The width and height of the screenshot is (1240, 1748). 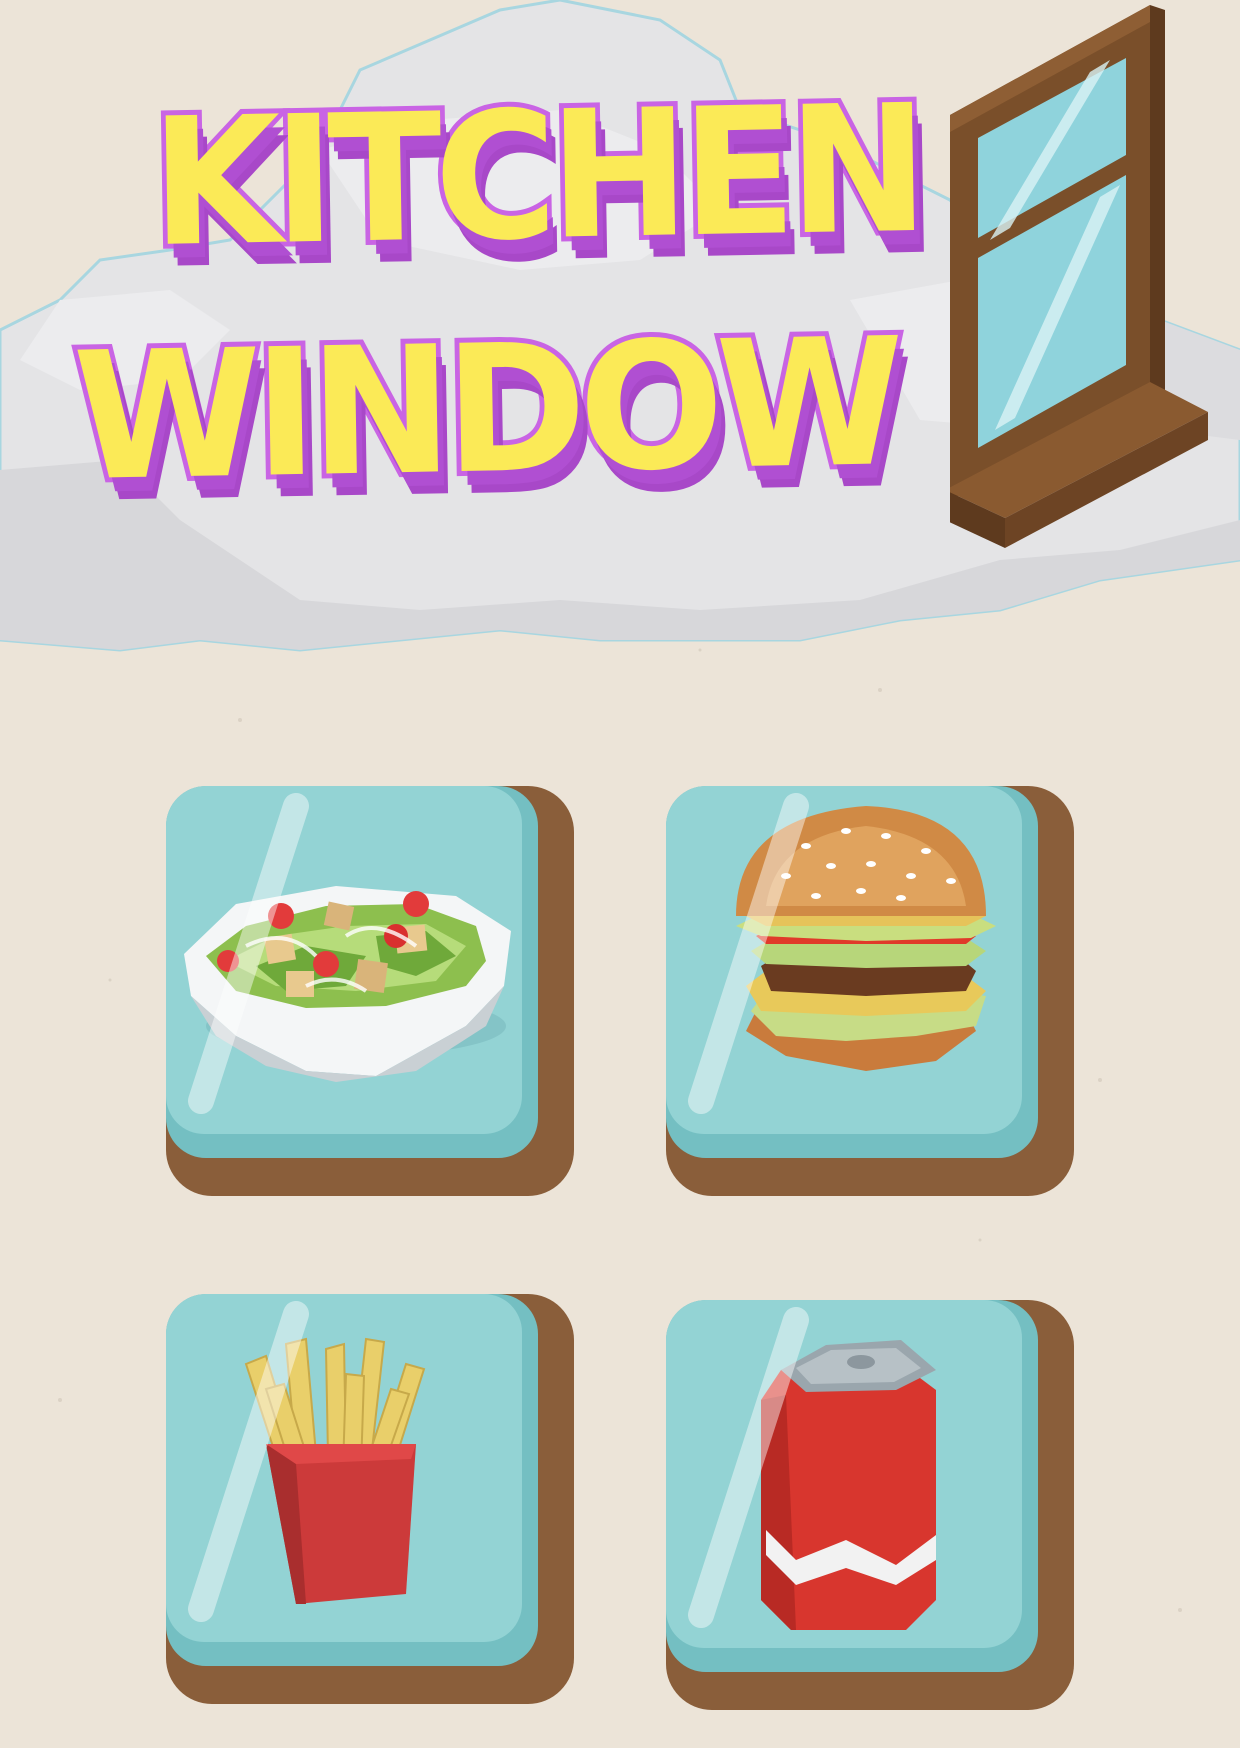 What do you see at coordinates (536, 176) in the screenshot?
I see `title-line-1: KITCHEN` at bounding box center [536, 176].